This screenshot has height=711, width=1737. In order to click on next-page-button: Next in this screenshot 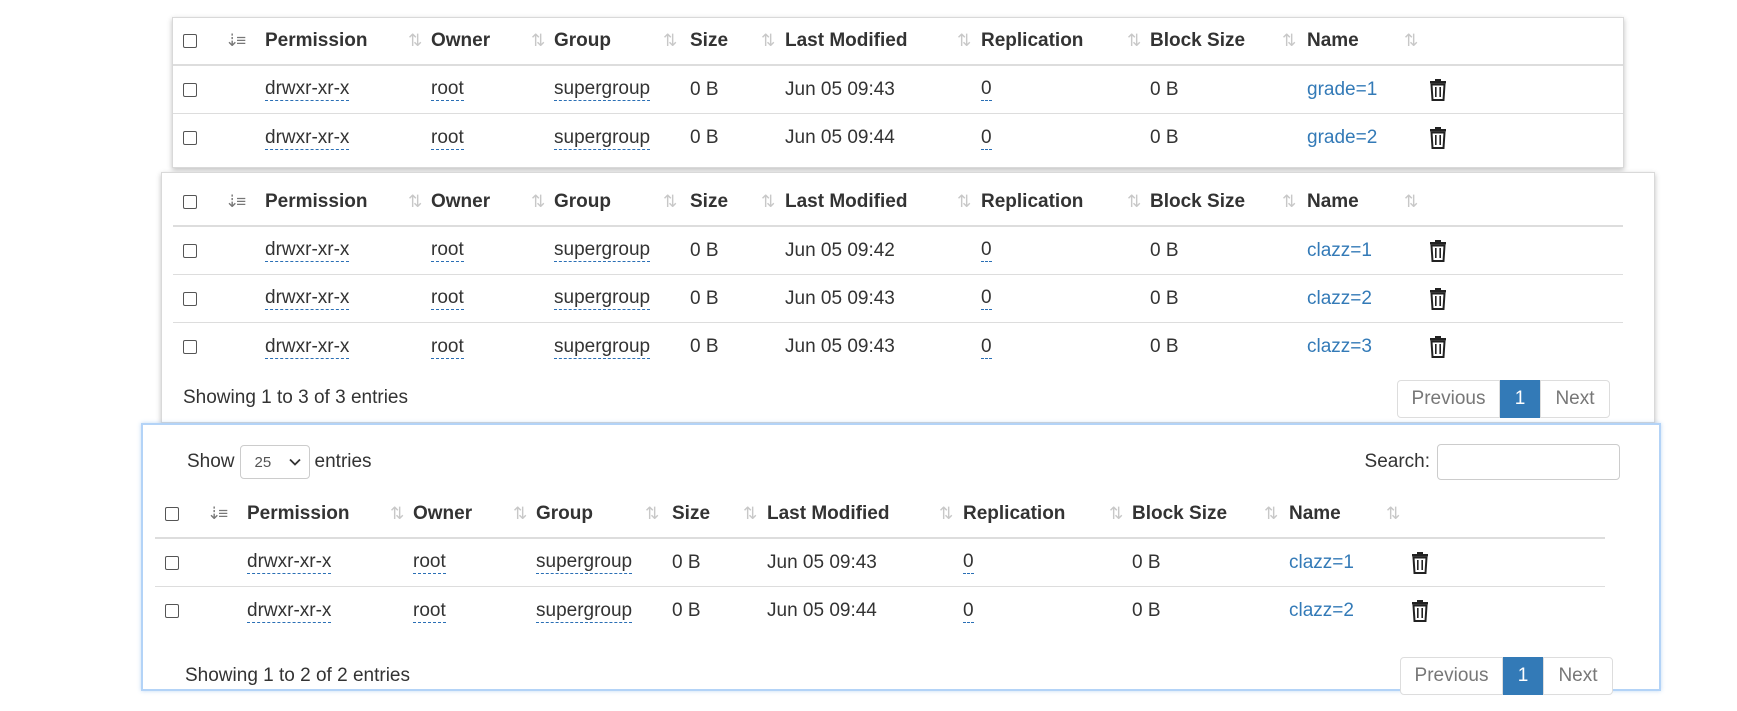, I will do `click(1575, 399)`.